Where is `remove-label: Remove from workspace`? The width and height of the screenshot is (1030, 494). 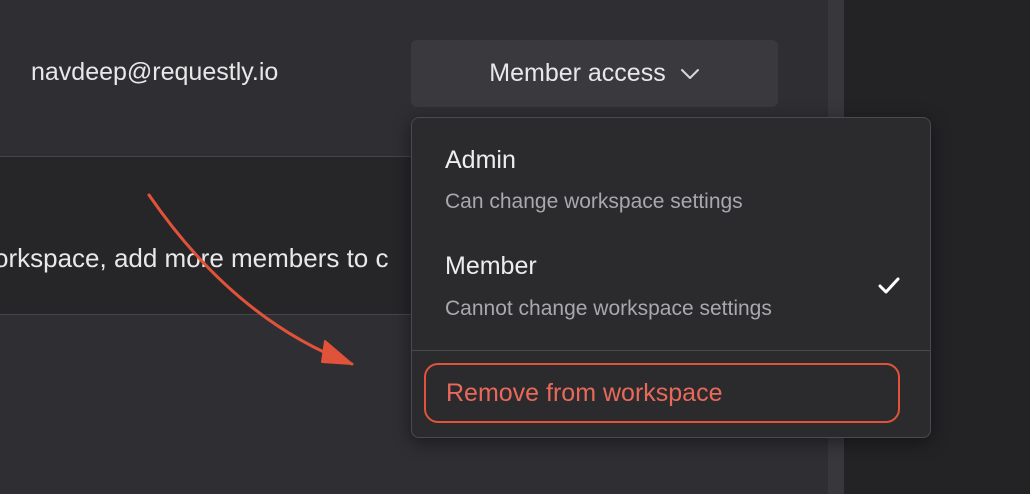 remove-label: Remove from workspace is located at coordinates (584, 393).